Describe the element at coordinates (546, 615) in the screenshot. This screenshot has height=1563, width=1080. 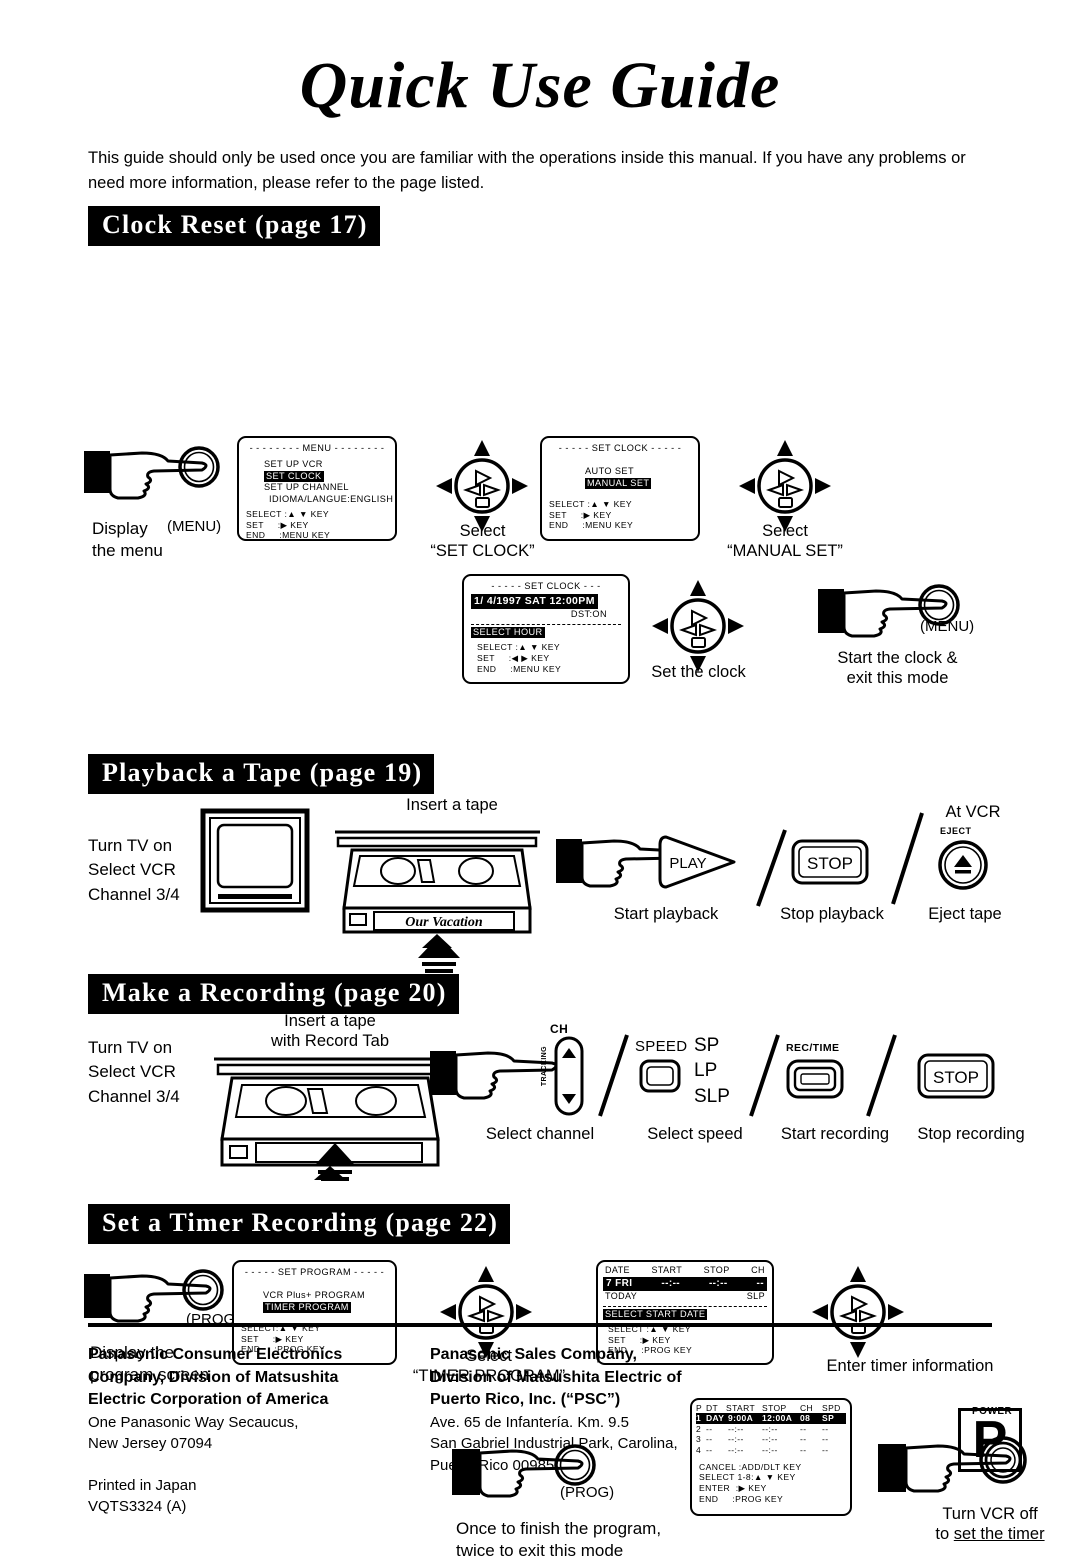
I see `osd-clock-dst: DST:ON` at that location.